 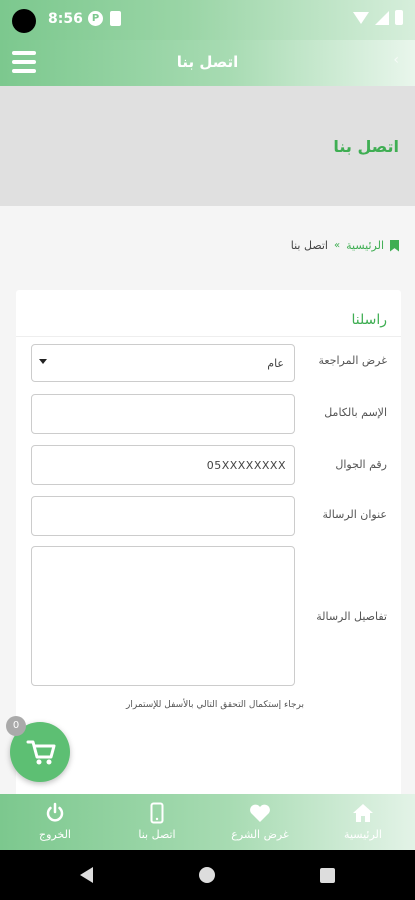 I want to click on name-field, so click(x=163, y=414).